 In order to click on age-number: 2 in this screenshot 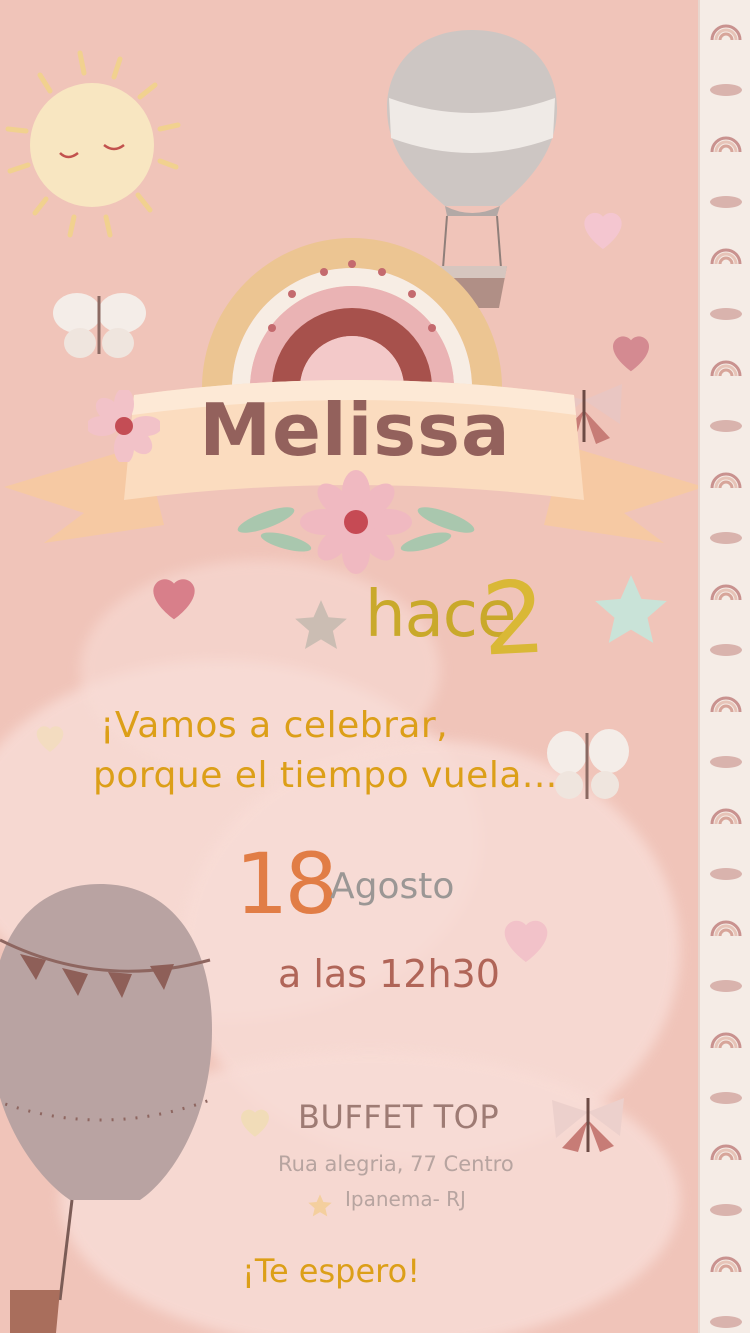, I will do `click(513, 618)`.